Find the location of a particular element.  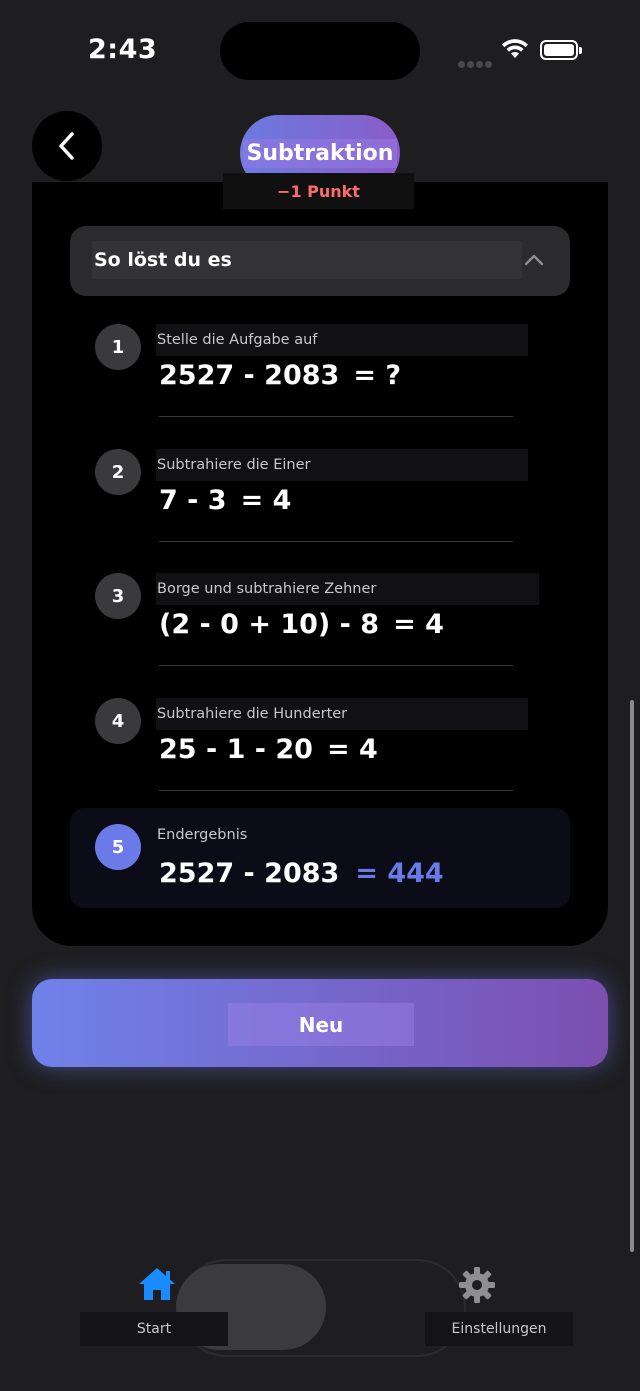

step-result: = ? is located at coordinates (377, 375).